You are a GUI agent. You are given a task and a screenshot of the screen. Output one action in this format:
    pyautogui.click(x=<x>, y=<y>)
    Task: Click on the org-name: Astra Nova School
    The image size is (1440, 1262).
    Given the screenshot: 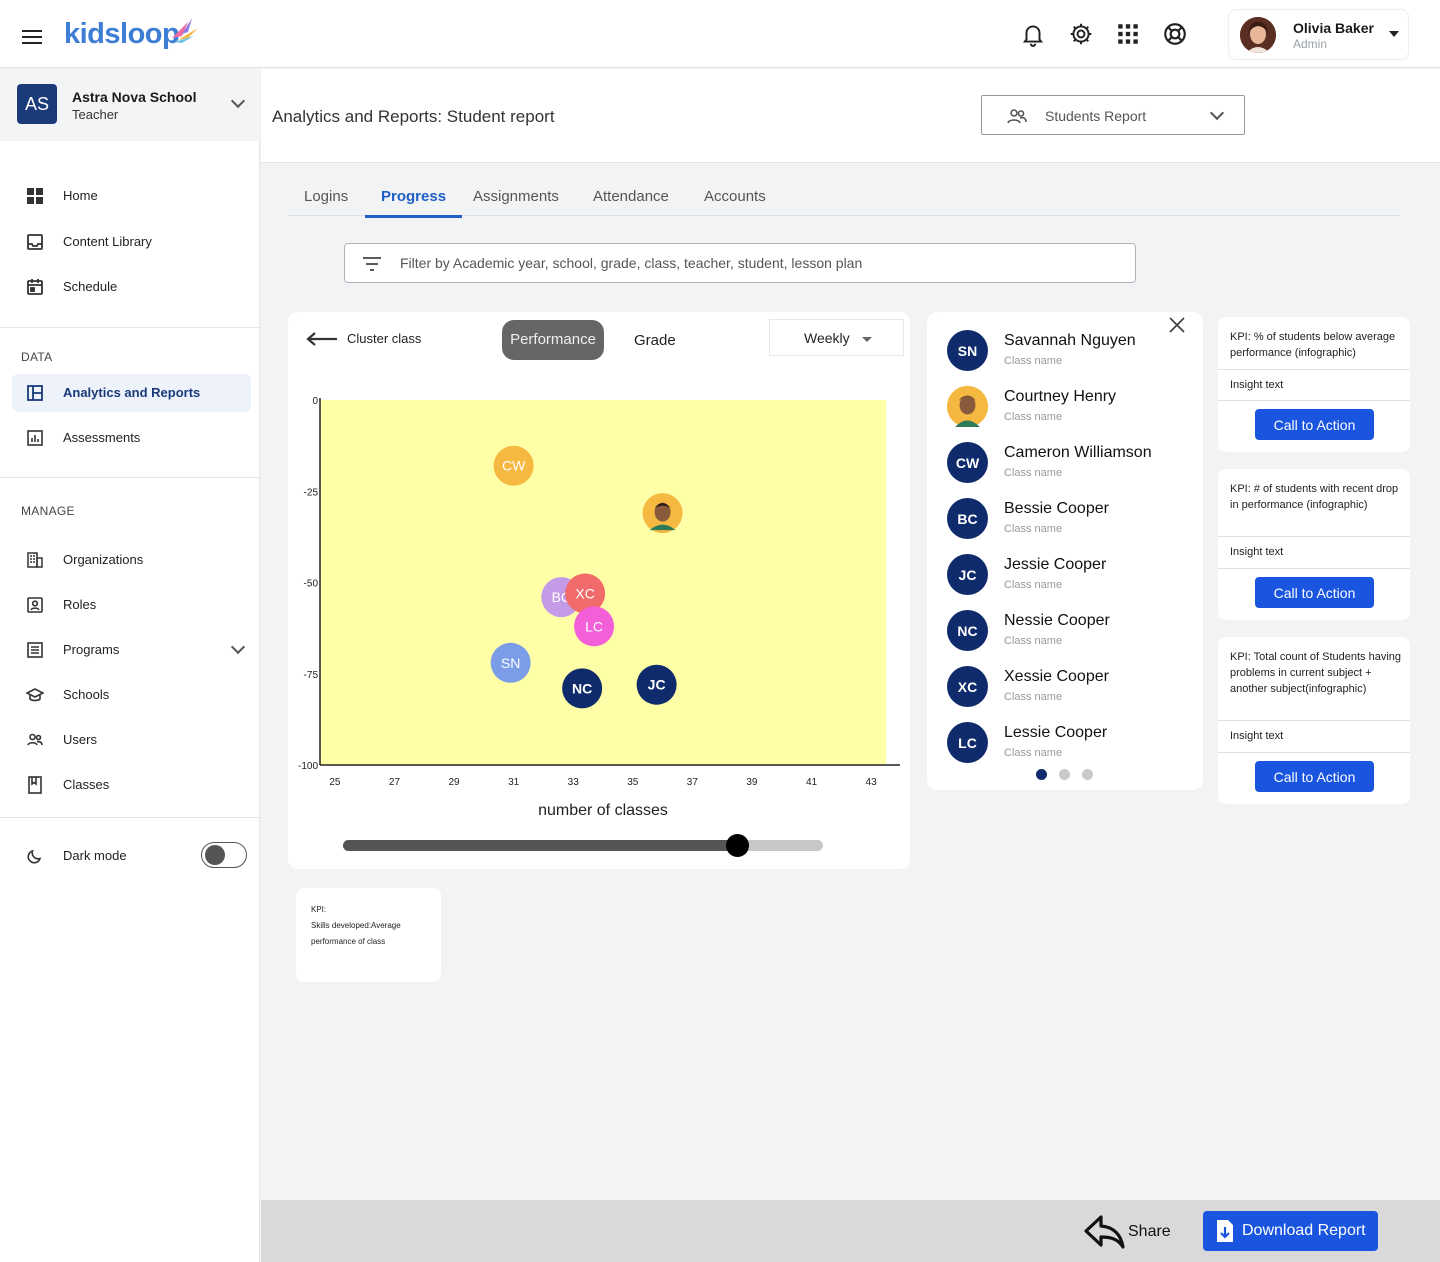 What is the action you would take?
    pyautogui.click(x=134, y=97)
    